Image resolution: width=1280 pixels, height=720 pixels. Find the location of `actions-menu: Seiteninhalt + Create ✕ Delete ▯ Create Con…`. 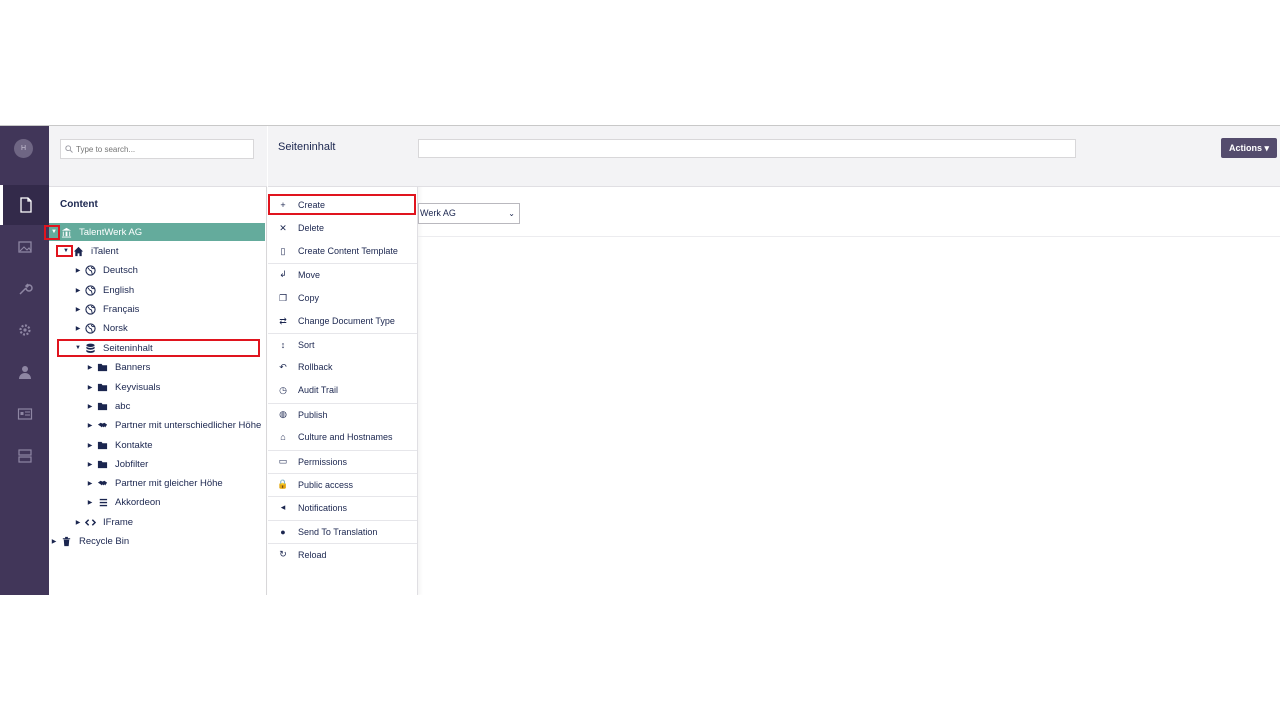

actions-menu: Seiteninhalt + Create ✕ Delete ▯ Create Con… is located at coordinates (343, 360).